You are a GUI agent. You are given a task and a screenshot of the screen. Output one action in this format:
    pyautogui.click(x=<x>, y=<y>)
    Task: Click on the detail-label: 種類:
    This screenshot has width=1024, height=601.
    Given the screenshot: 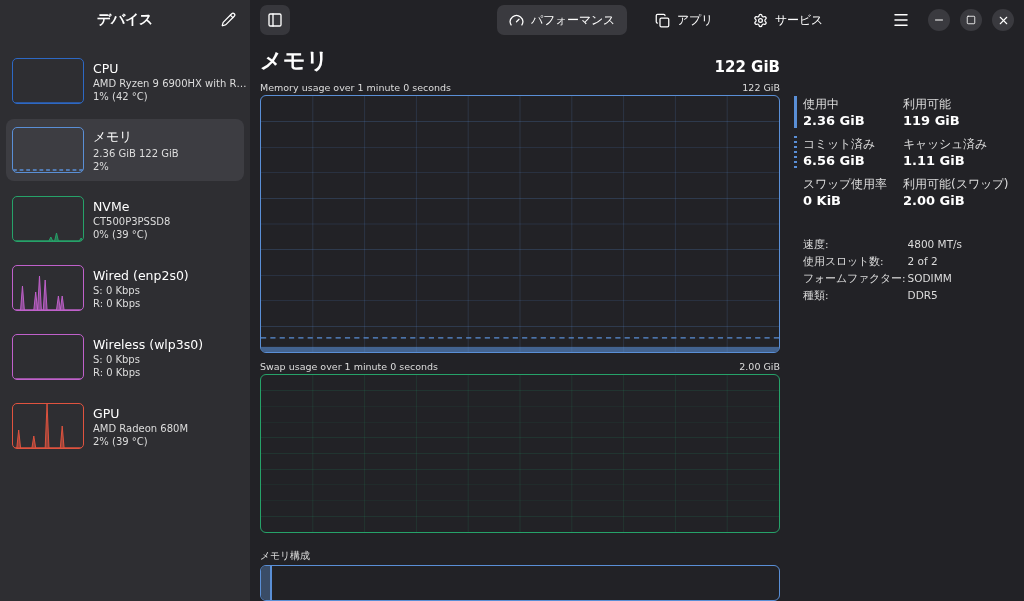 What is the action you would take?
    pyautogui.click(x=816, y=296)
    